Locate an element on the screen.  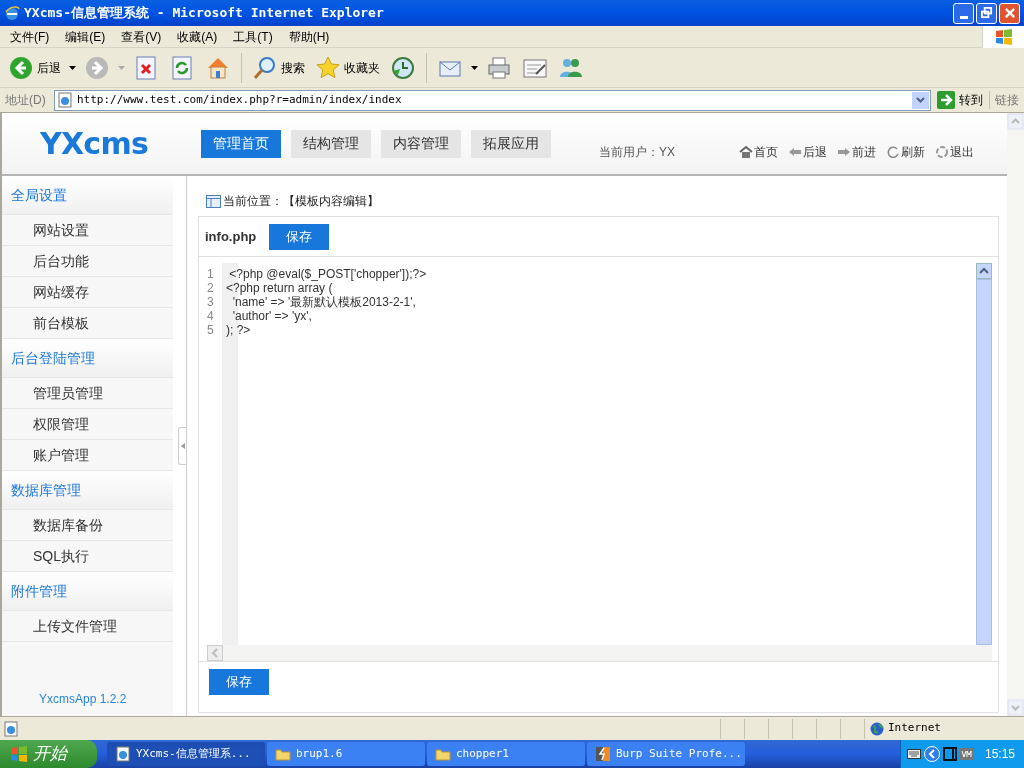
breadcrumb: 当前位置：【模板内容编辑】 is located at coordinates (301, 201).